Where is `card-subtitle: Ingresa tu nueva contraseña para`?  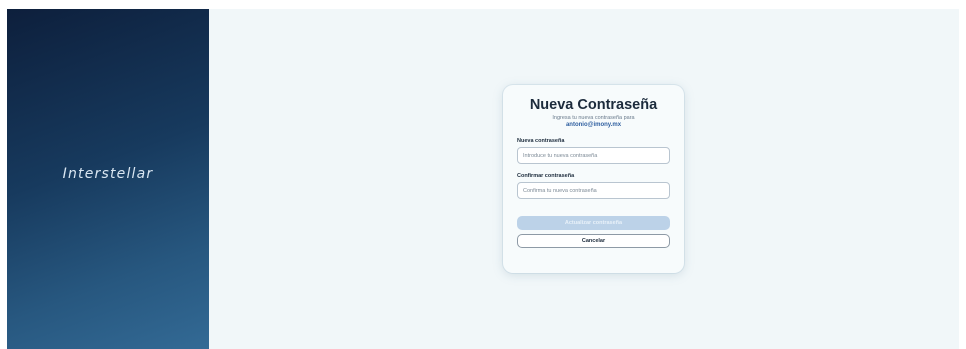 card-subtitle: Ingresa tu nueva contraseña para is located at coordinates (593, 118).